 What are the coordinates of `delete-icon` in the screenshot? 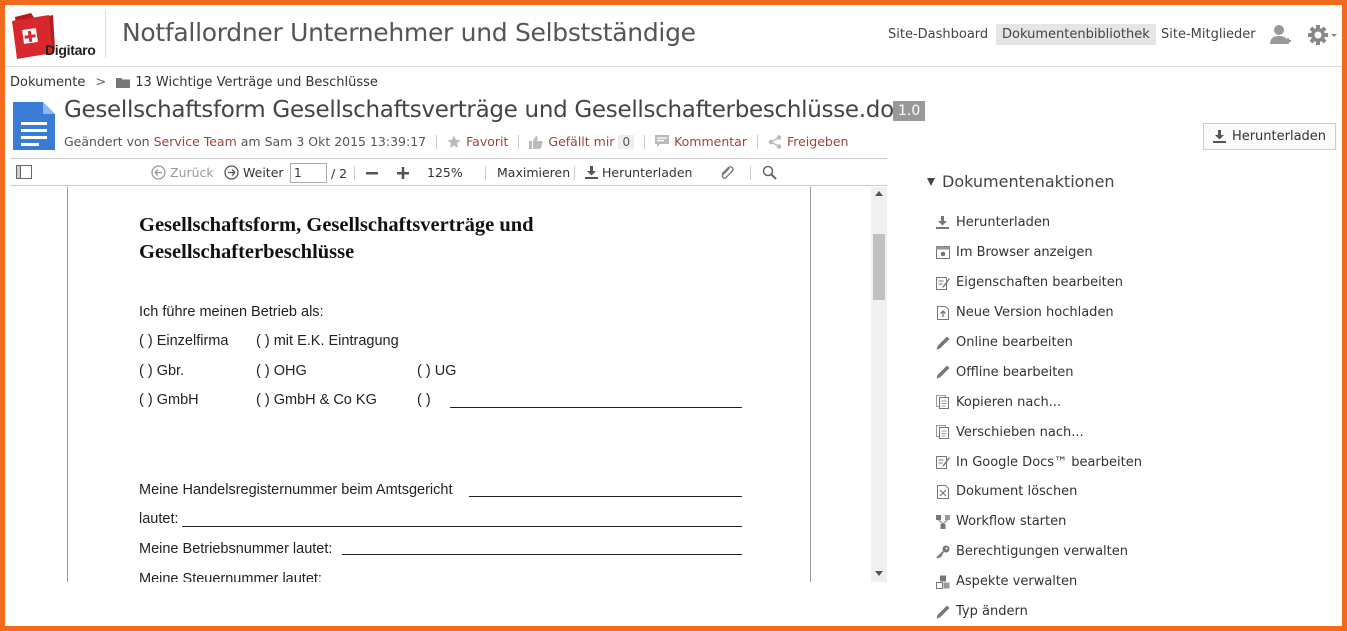 It's located at (942, 491).